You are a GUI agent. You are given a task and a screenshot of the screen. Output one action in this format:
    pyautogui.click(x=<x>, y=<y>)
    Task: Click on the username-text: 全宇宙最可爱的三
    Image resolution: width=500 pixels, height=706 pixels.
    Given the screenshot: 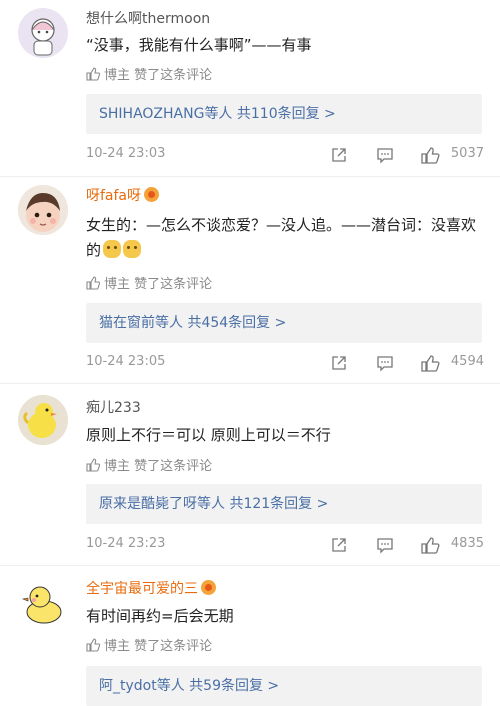 What is the action you would take?
    pyautogui.click(x=142, y=589)
    